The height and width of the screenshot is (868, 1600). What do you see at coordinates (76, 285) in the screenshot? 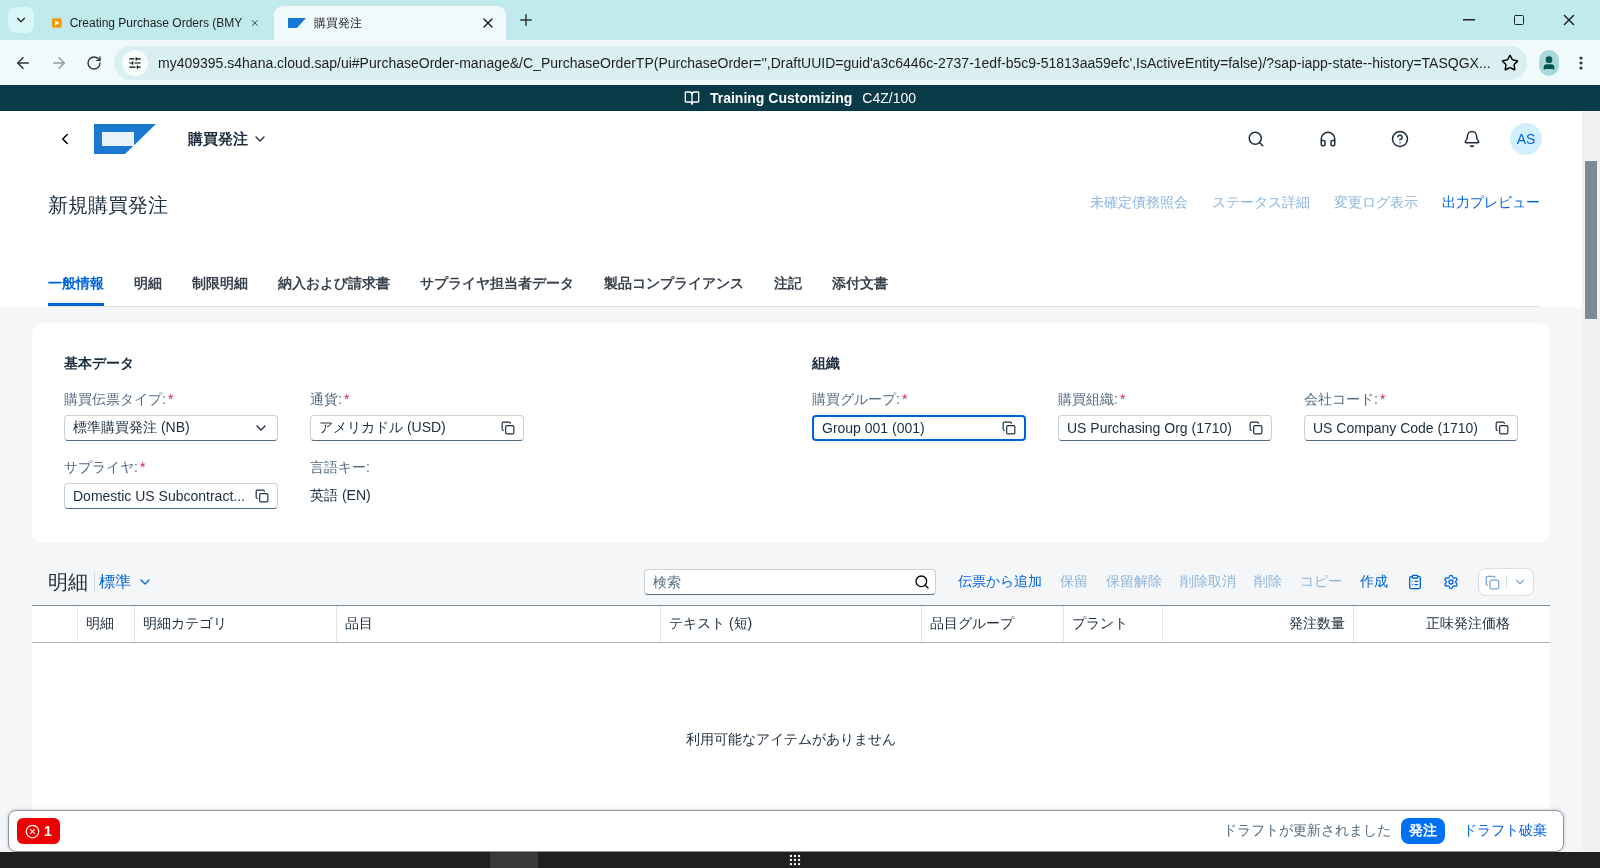
I see `section-tab: 一般情報` at bounding box center [76, 285].